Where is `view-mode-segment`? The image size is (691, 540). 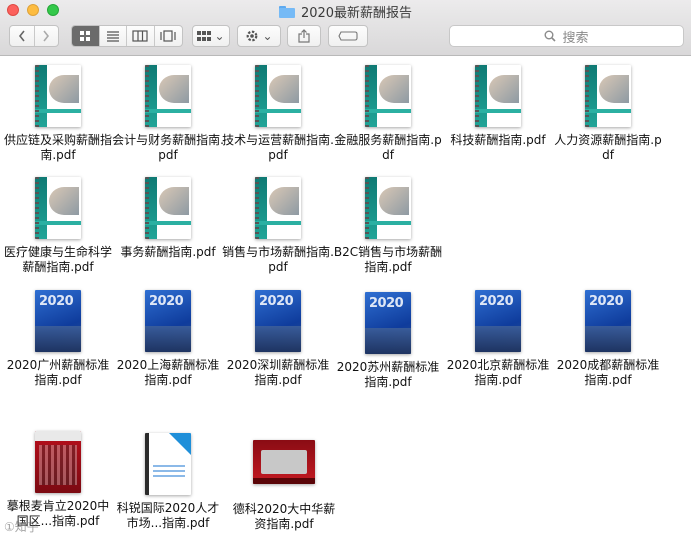
view-mode-segment is located at coordinates (127, 36).